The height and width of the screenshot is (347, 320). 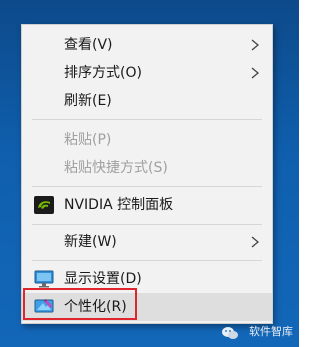 What do you see at coordinates (230, 333) in the screenshot?
I see `wechat-icon` at bounding box center [230, 333].